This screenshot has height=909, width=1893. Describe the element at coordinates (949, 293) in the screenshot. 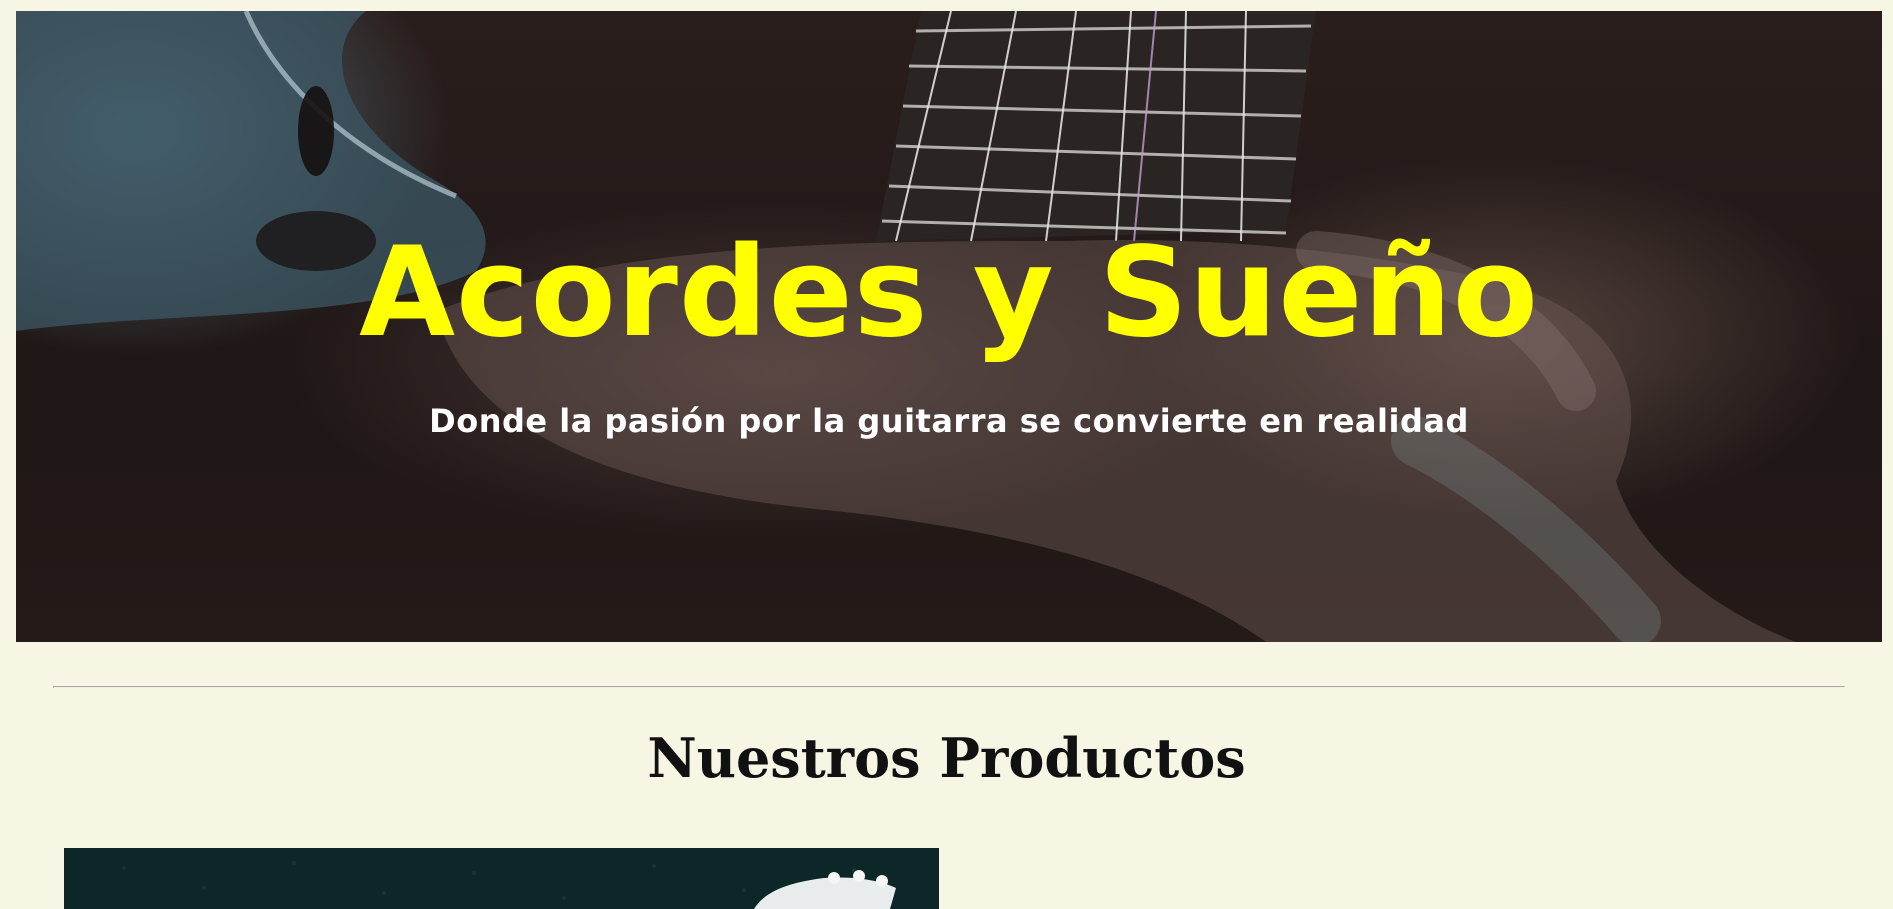

I see `site-title: Acordes y Sueño` at that location.